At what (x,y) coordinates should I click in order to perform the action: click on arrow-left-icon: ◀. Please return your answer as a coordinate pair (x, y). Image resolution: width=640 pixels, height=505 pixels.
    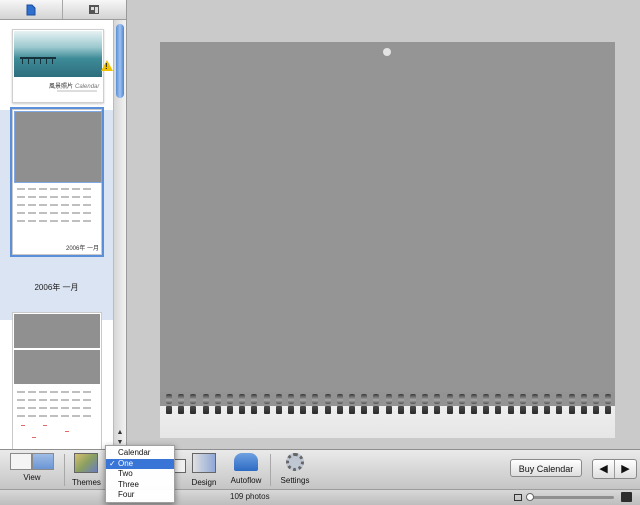
    Looking at the image, I should click on (603, 469).